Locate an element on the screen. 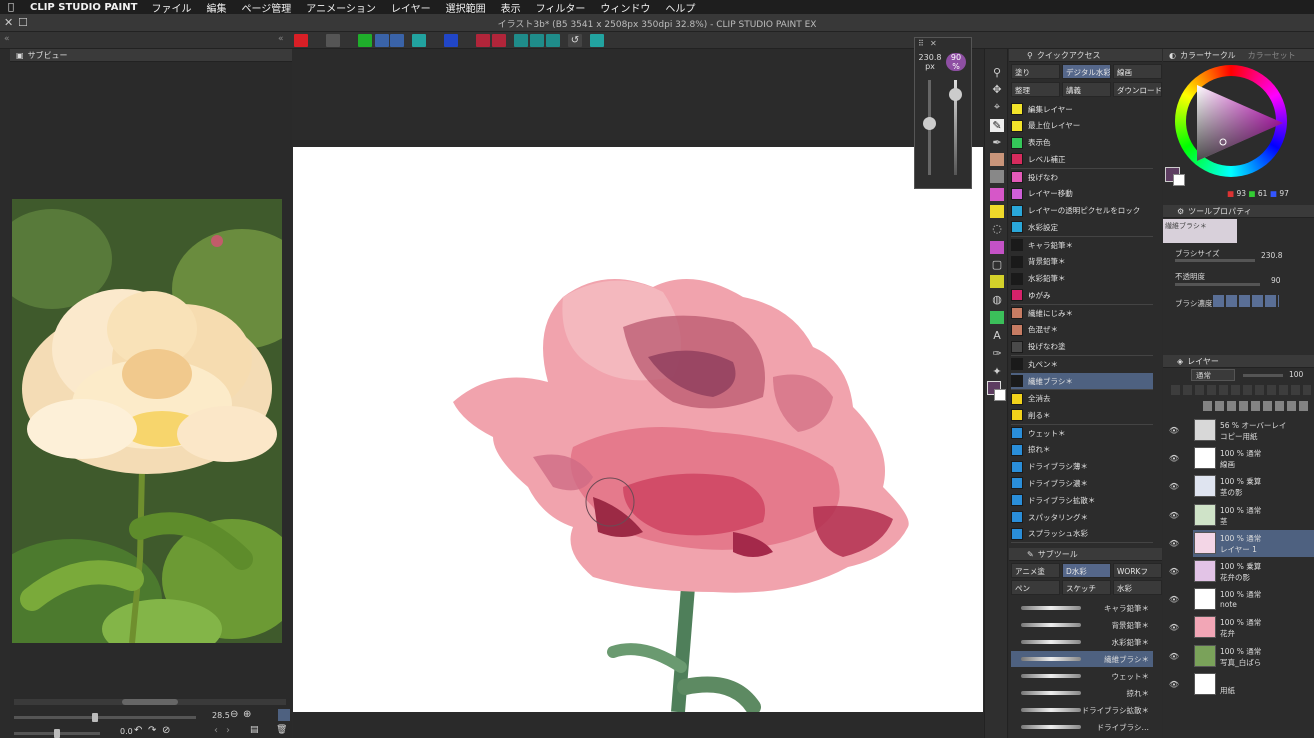 This screenshot has width=1314, height=738. qa-item: 水彩鉛筆＊ is located at coordinates (1082, 279).